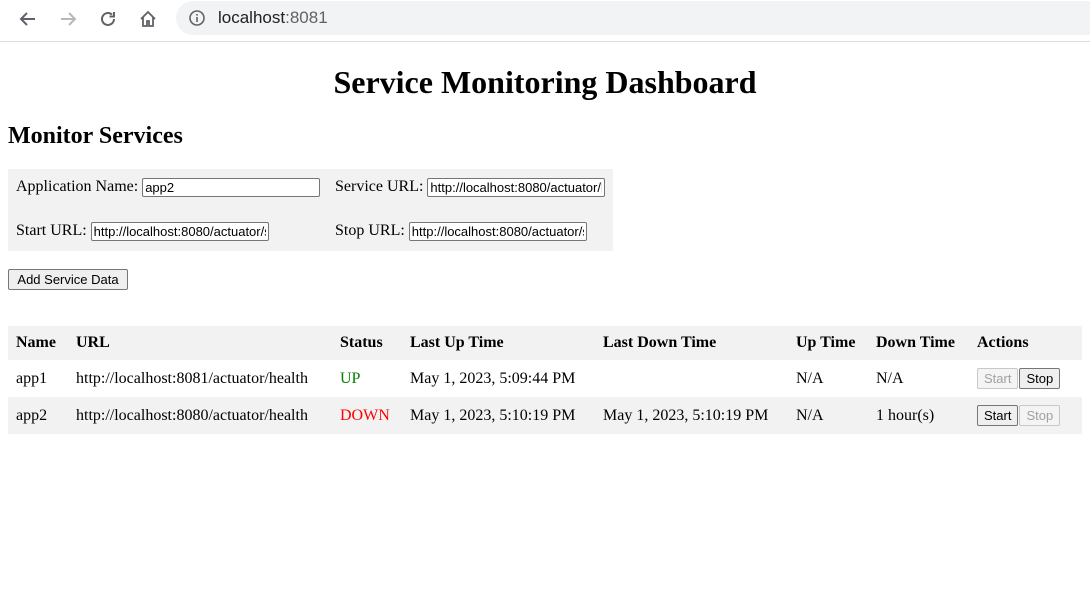 Image resolution: width=1090 pixels, height=614 pixels. Describe the element at coordinates (545, 82) in the screenshot. I see `page-title: Service Monitoring Dashboard` at that location.